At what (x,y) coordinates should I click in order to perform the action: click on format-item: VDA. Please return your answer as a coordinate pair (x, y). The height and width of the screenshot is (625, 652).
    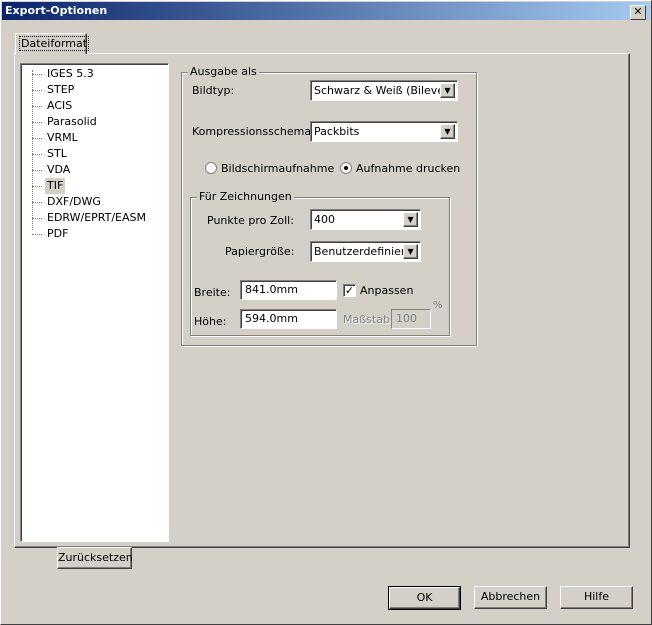
    Looking at the image, I should click on (58, 170).